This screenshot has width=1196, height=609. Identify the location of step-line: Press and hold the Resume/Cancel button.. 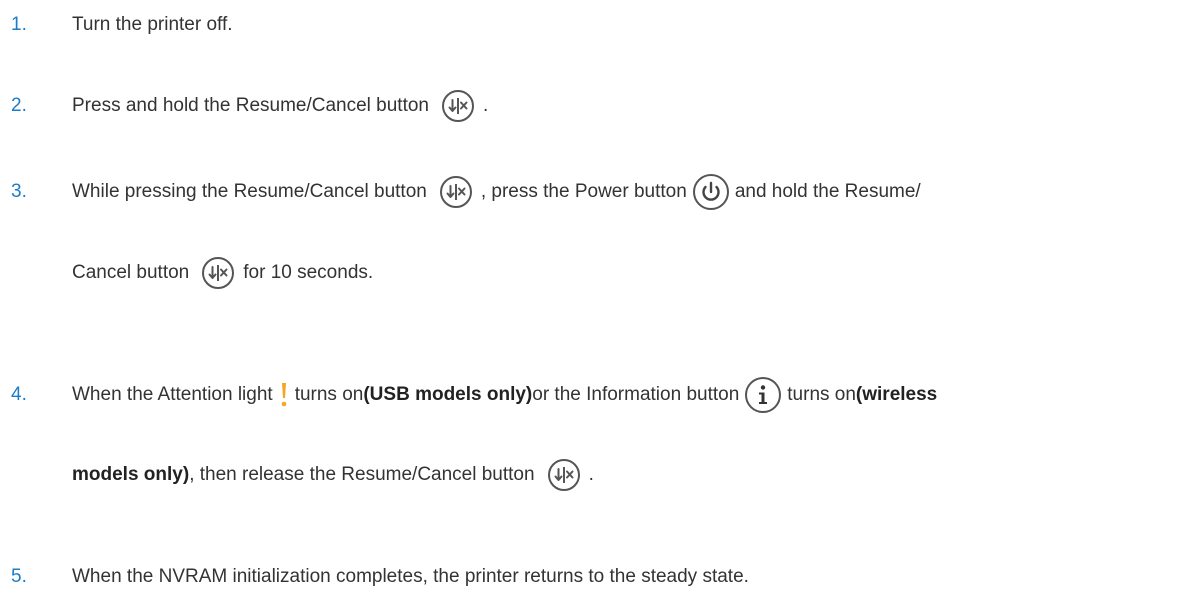
(280, 106).